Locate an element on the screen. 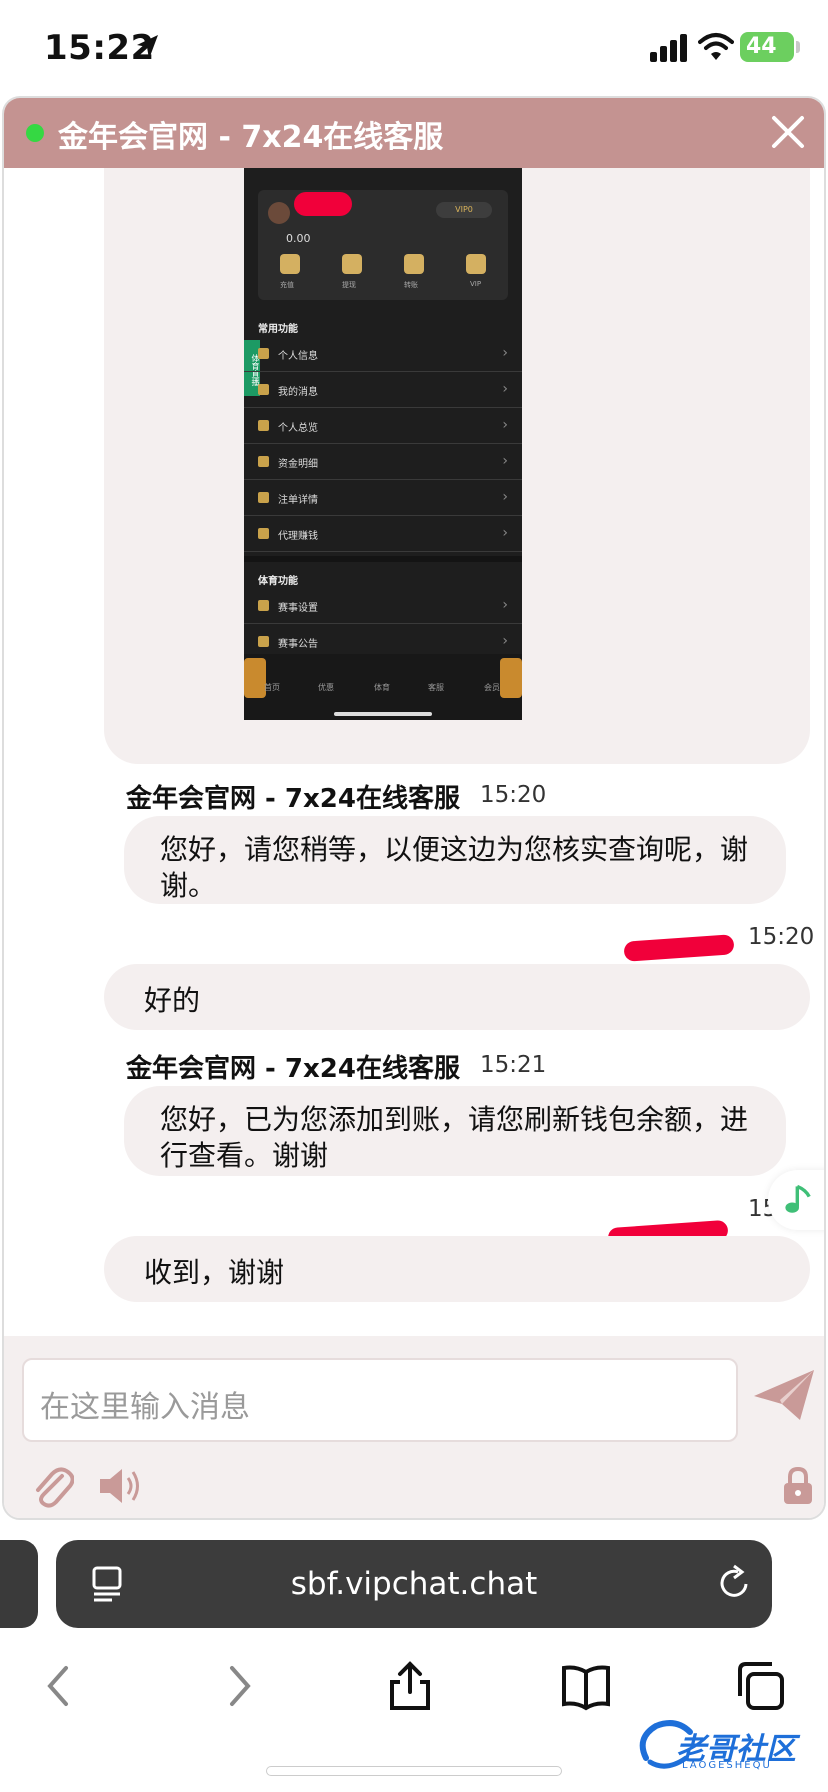 This screenshot has width=828, height=1792. deposit-icon is located at coordinates (290, 264).